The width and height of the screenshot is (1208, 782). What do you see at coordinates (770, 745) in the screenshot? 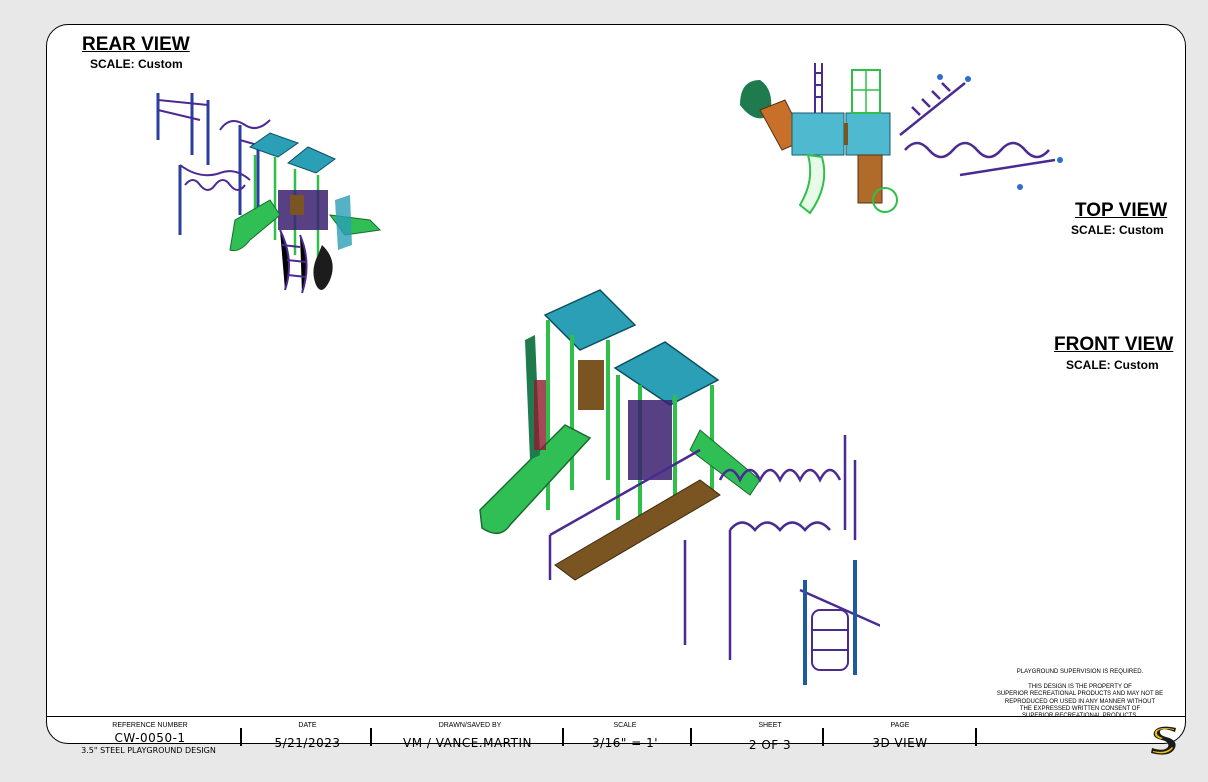
I see `sheet-value: 2 OF 3` at bounding box center [770, 745].